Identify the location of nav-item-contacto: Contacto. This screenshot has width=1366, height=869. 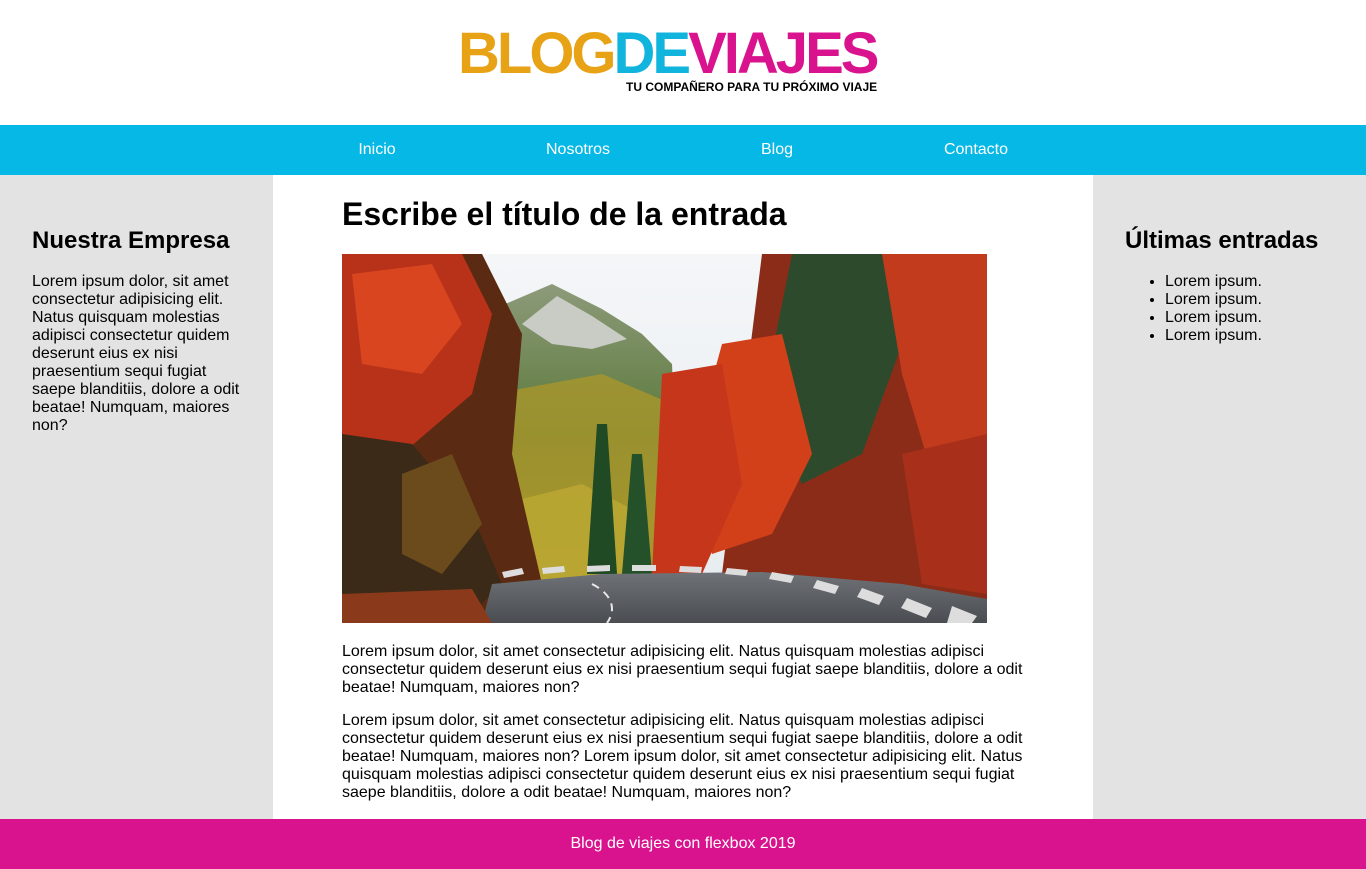
(976, 150).